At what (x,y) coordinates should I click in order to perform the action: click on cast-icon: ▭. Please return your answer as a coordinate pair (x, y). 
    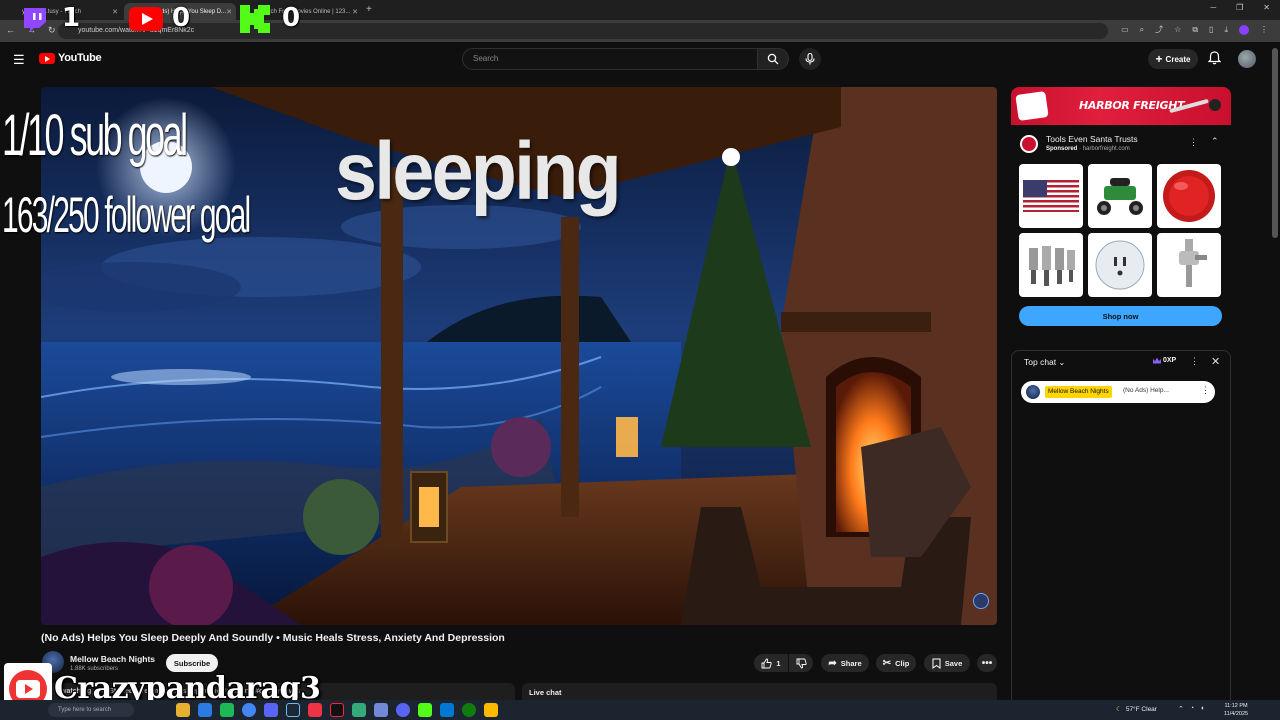
    Looking at the image, I should click on (1125, 29).